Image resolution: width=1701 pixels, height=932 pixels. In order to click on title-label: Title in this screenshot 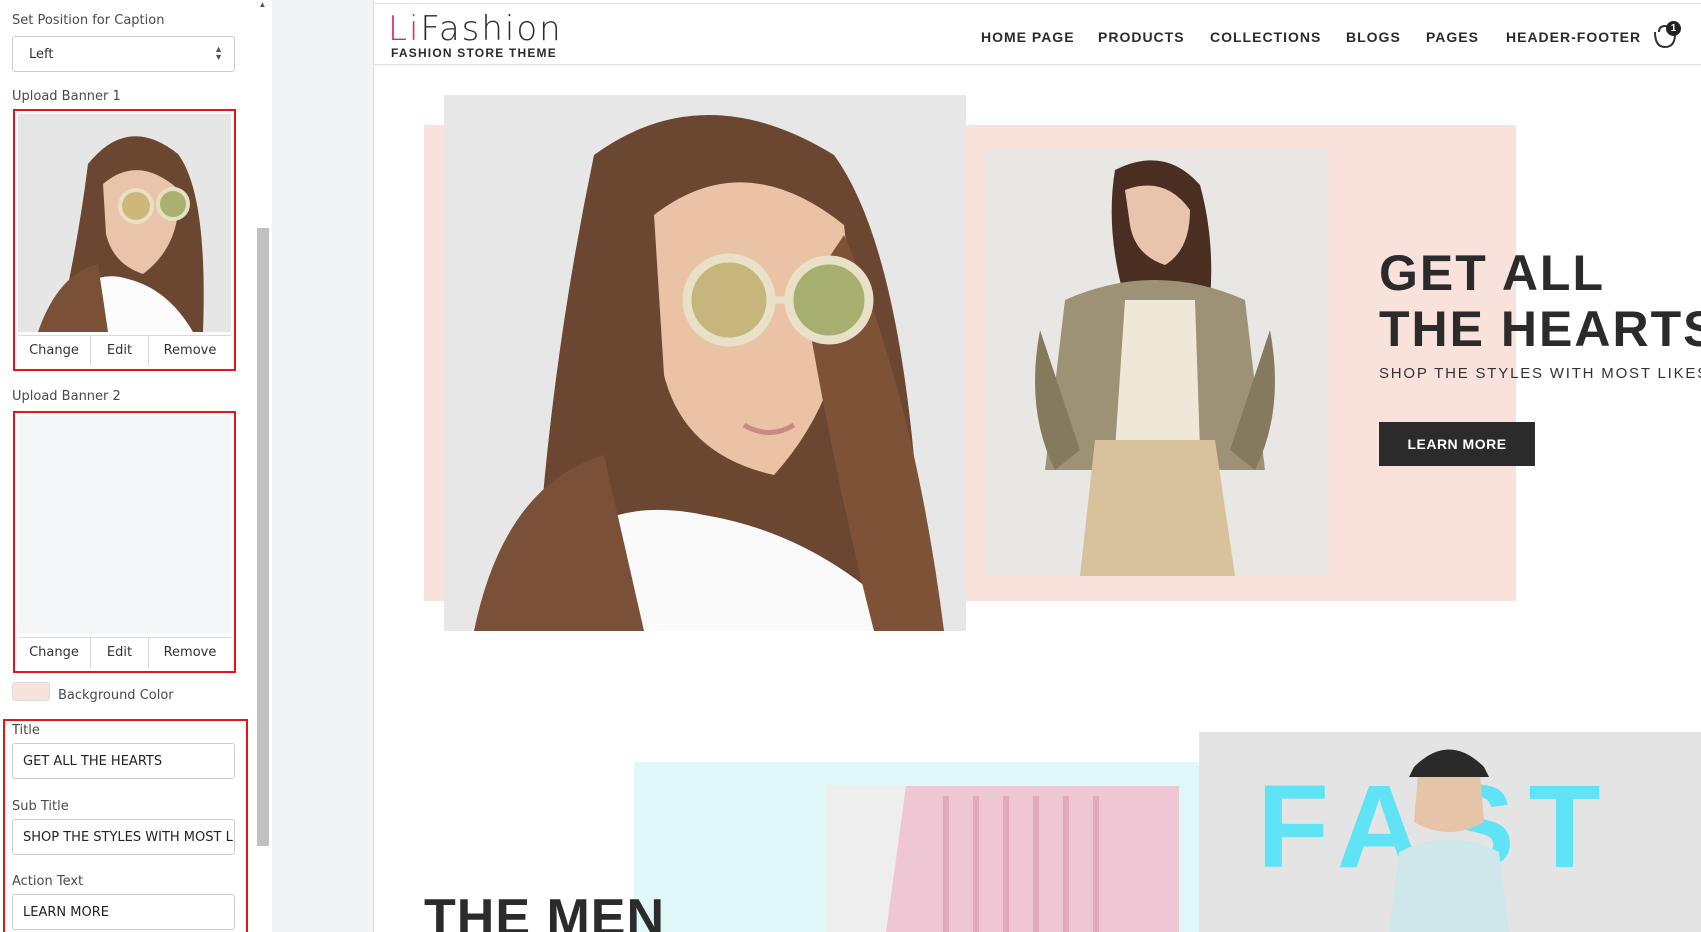, I will do `click(26, 730)`.